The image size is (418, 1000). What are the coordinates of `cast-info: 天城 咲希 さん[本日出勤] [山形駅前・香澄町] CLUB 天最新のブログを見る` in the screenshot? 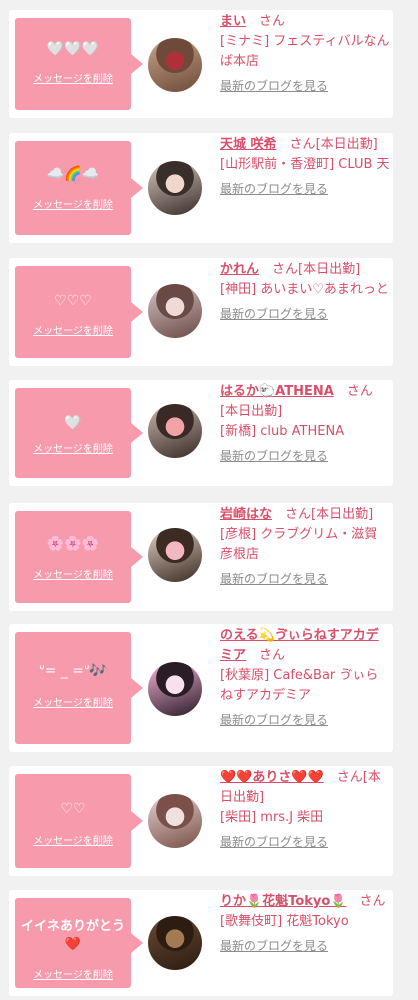 It's located at (305, 167).